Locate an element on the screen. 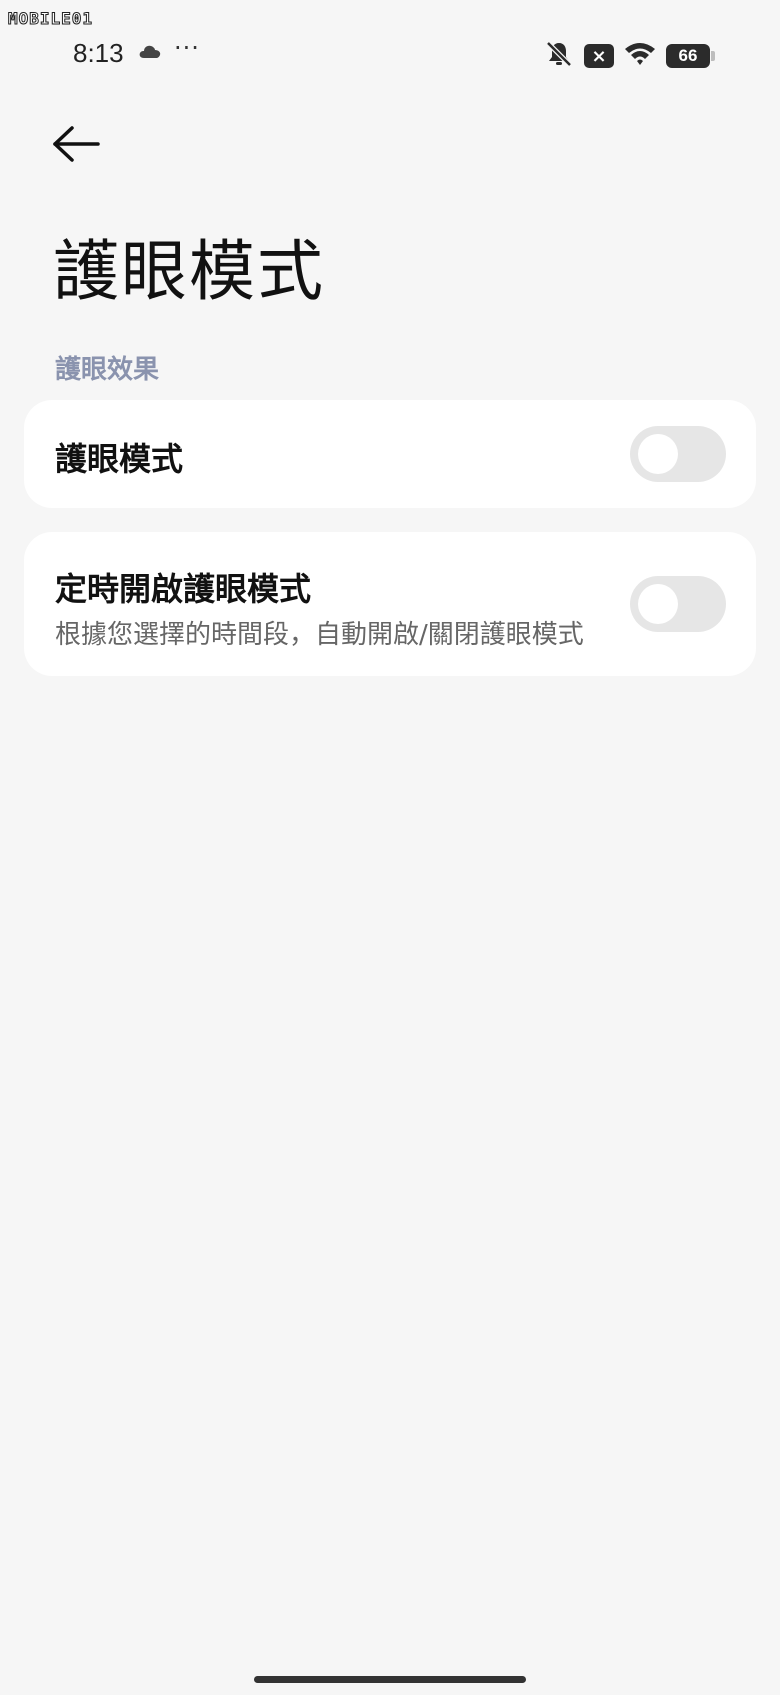  watermark-text: MOBILE01 is located at coordinates (50, 18).